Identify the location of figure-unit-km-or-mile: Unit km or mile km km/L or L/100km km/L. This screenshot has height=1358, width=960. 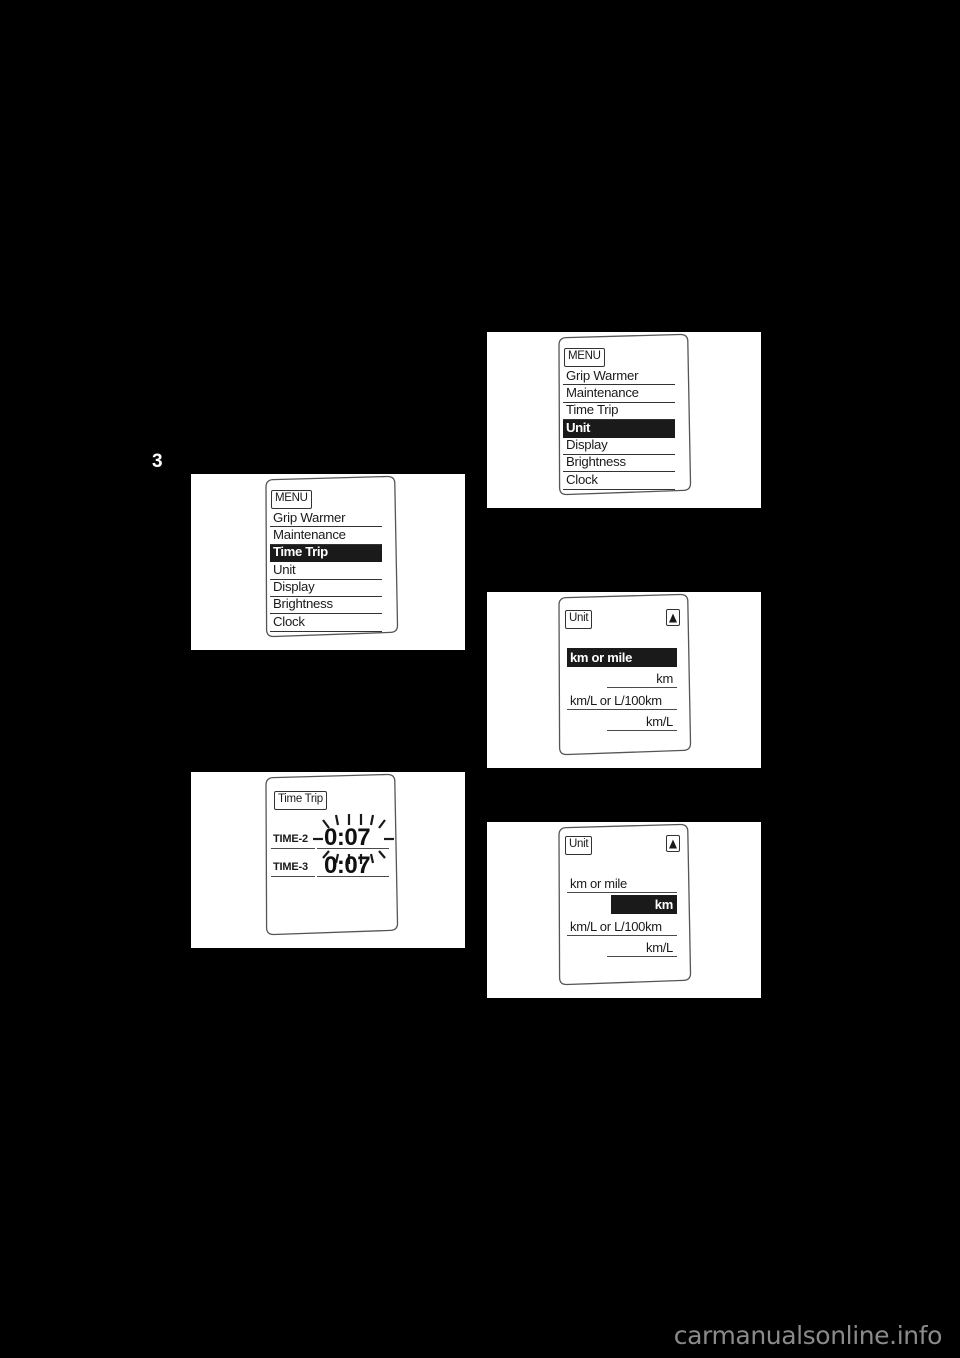
(624, 680).